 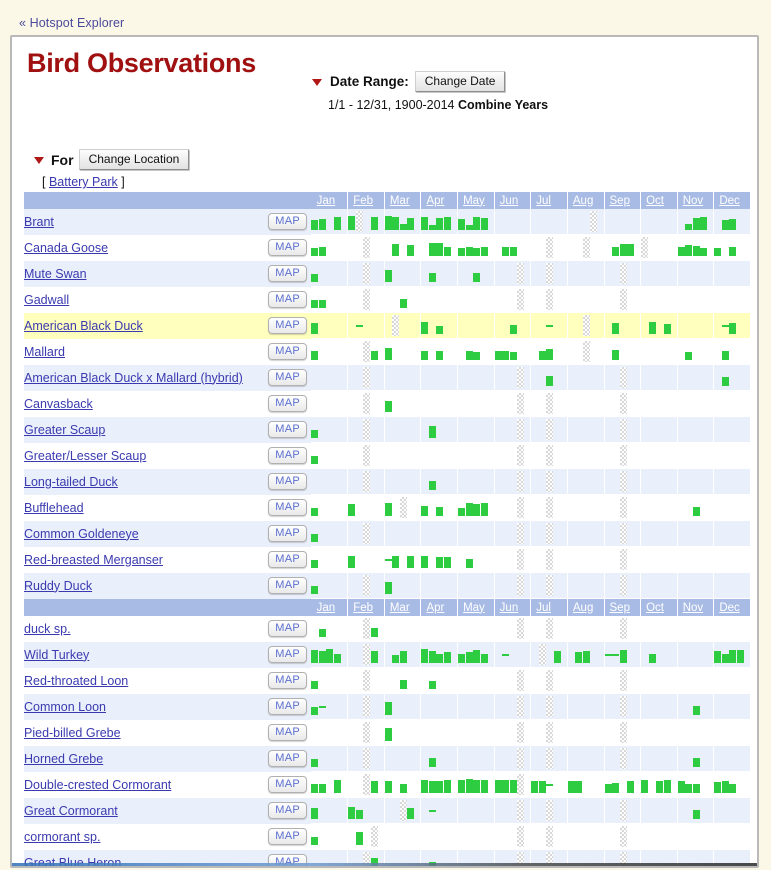 I want to click on species-link: Canada Goose, so click(x=66, y=248).